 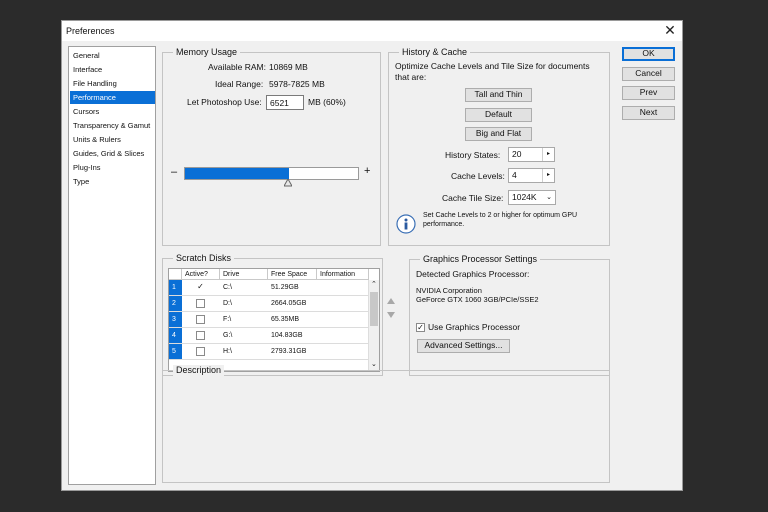 I want to click on memory-slider-fill, so click(x=237, y=173).